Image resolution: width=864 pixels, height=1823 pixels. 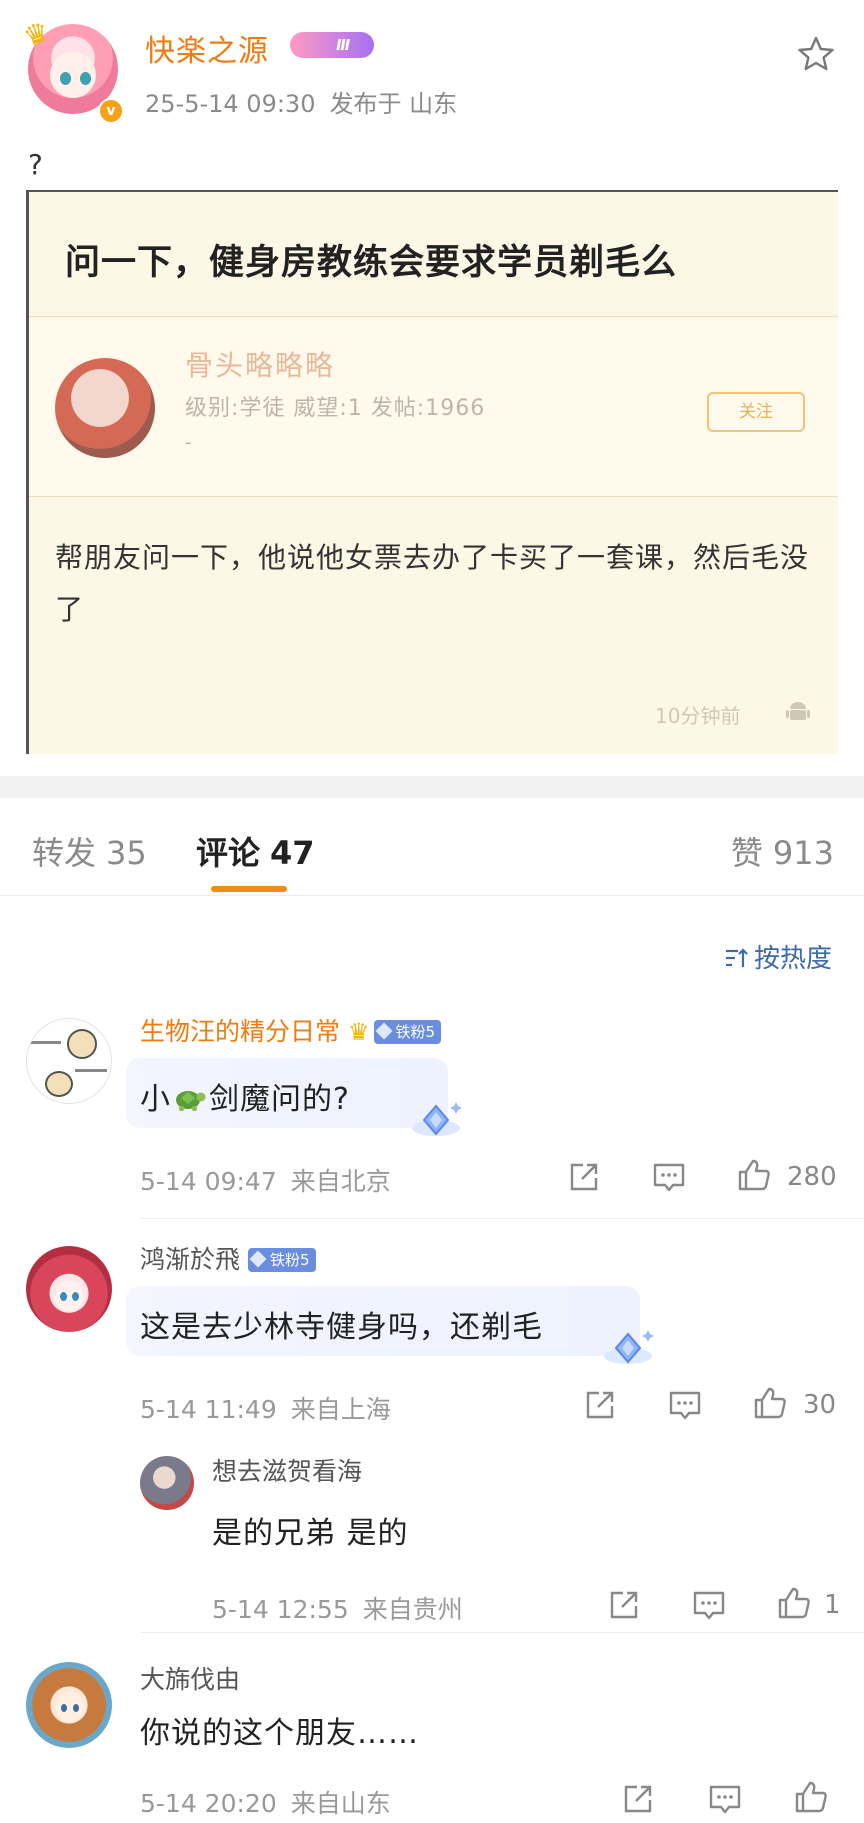 I want to click on tab-comments-label: 评论, so click(x=228, y=853).